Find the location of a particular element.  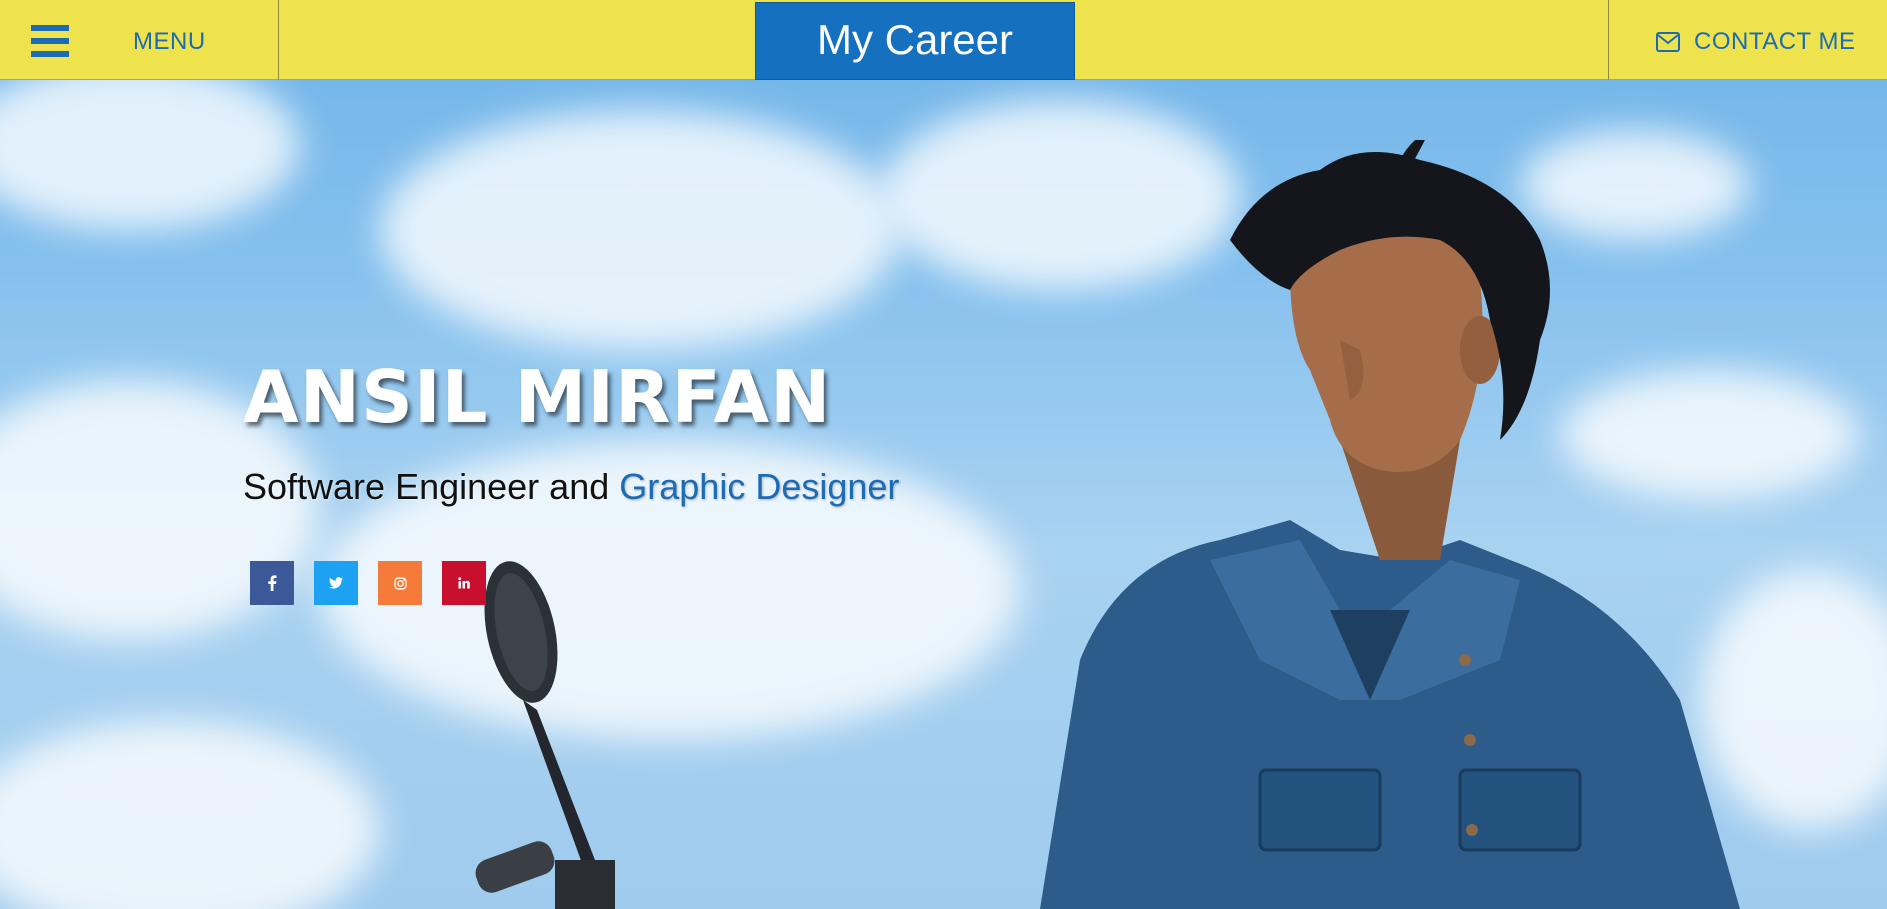

hamburger-icon is located at coordinates (50, 41).